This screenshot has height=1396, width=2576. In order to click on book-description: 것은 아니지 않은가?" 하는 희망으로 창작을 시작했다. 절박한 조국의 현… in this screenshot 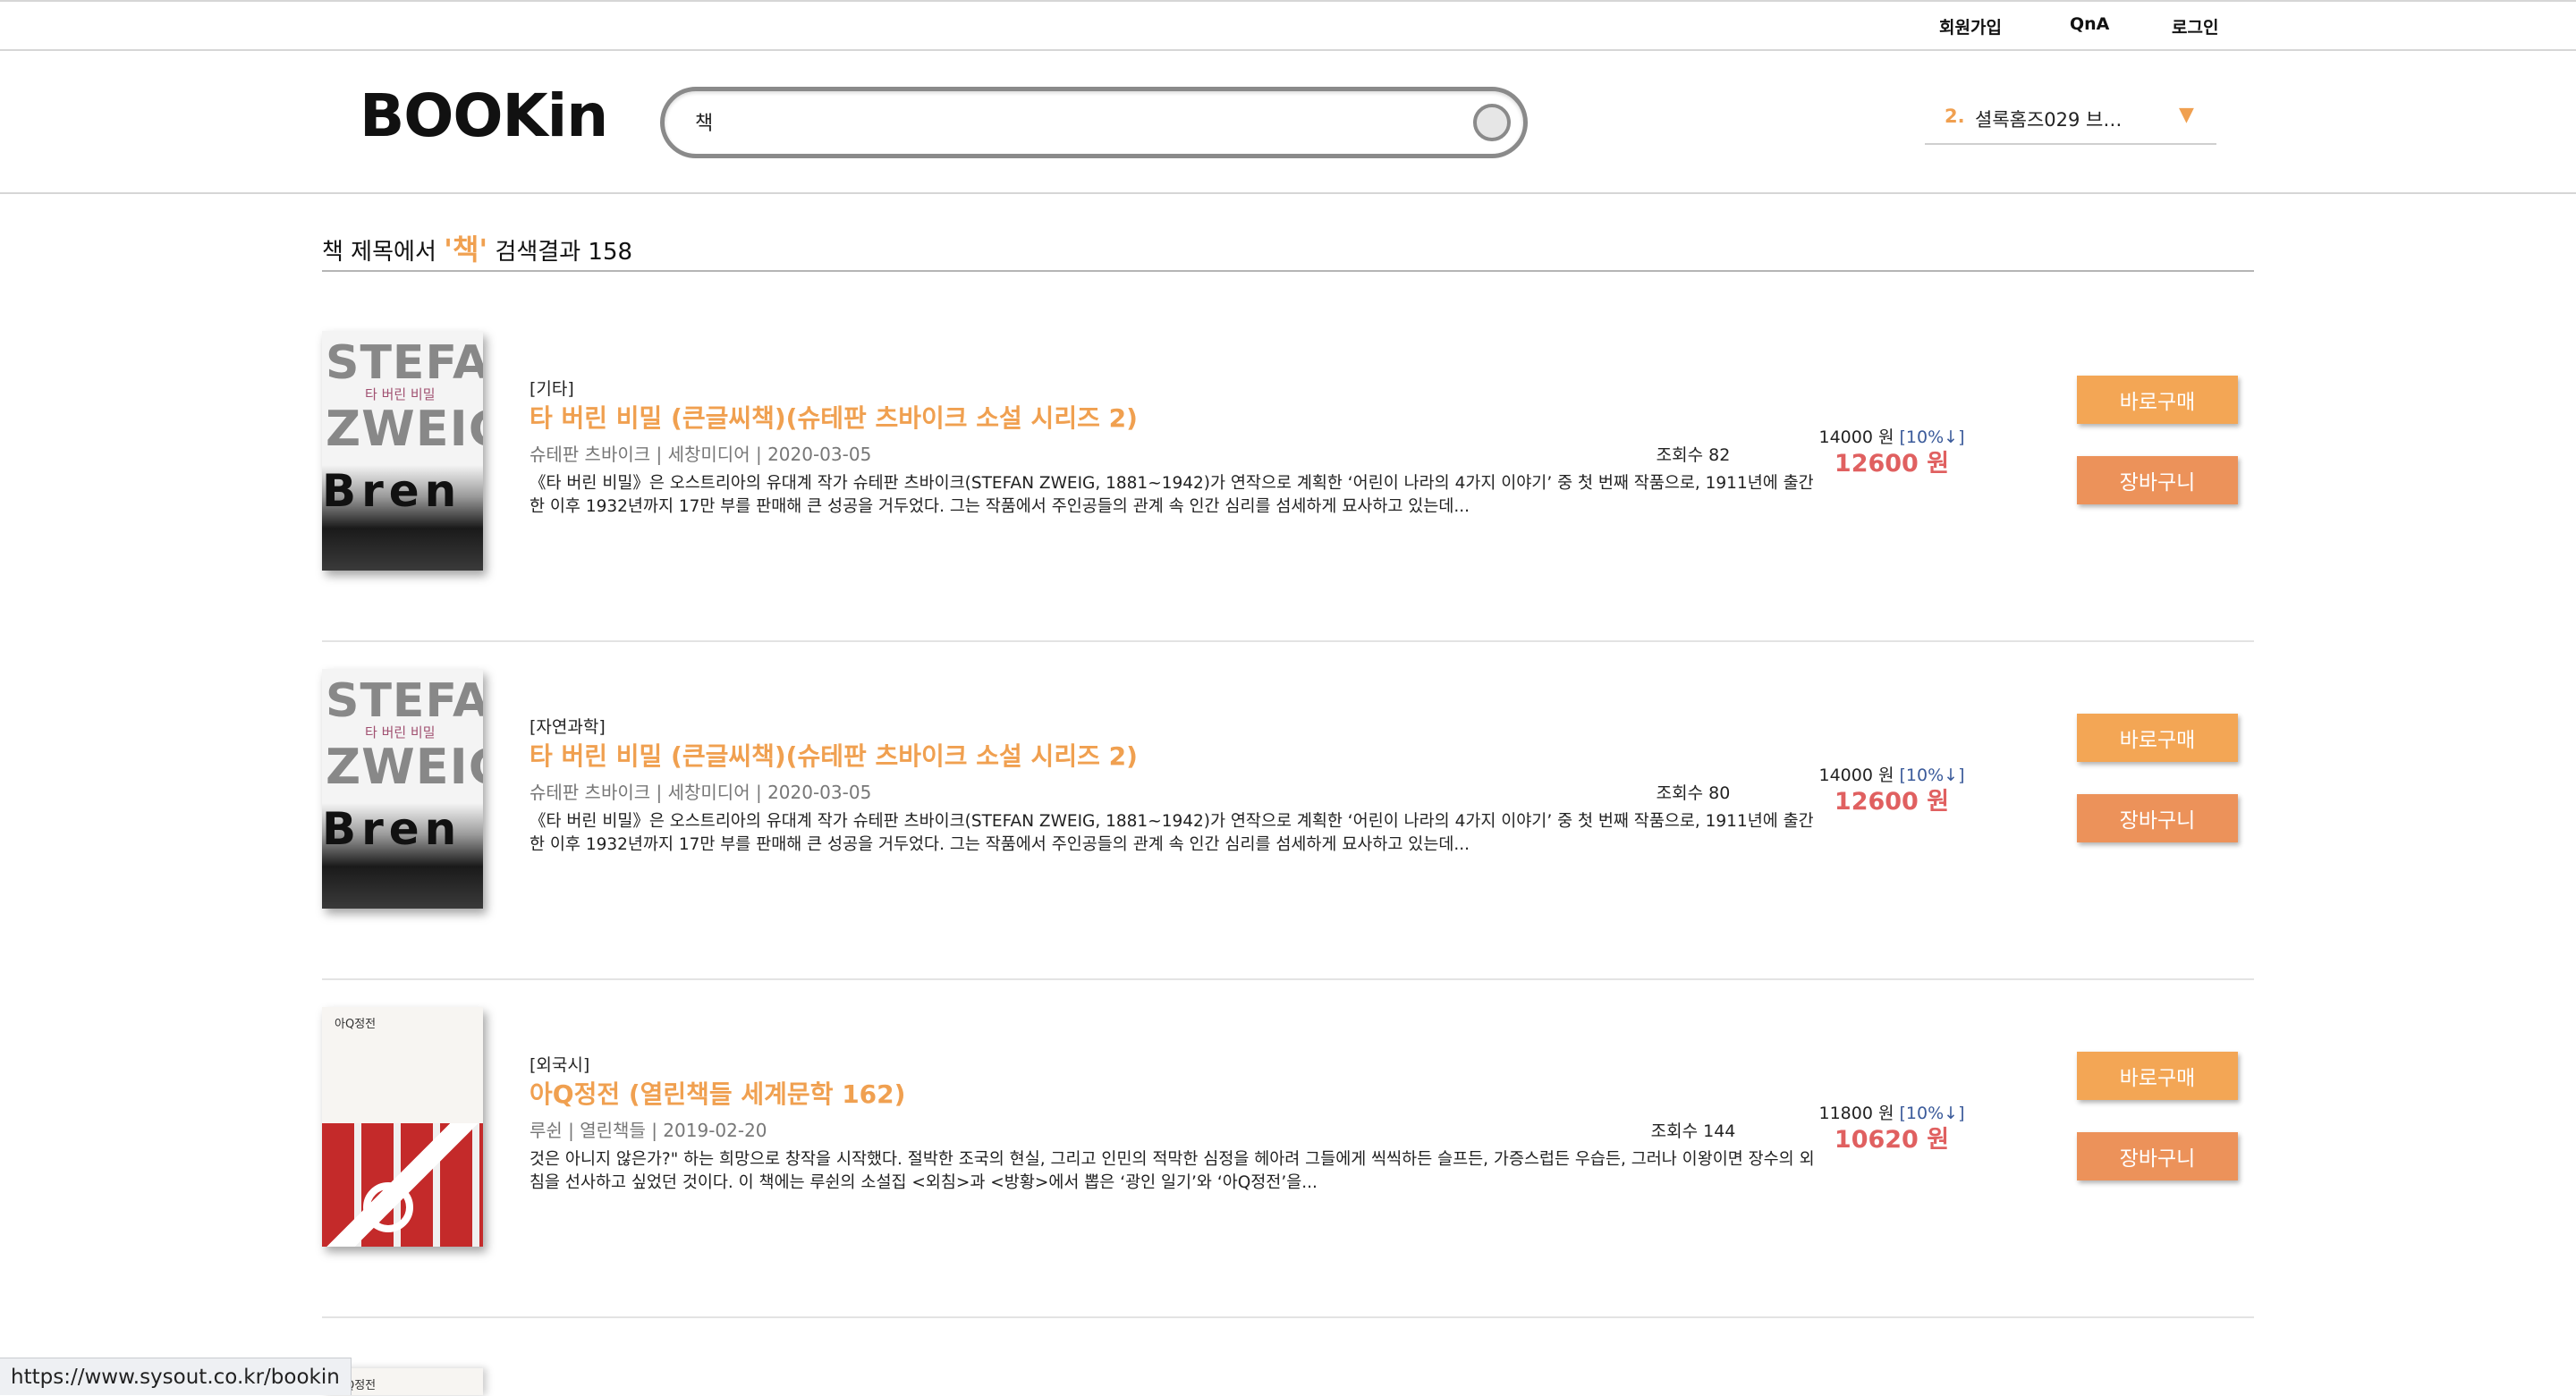, I will do `click(1172, 1171)`.